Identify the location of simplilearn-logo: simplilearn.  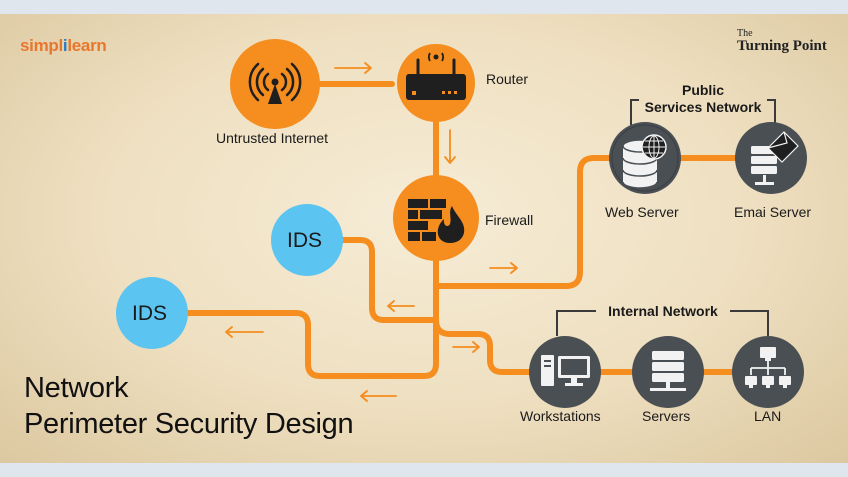
(63, 45).